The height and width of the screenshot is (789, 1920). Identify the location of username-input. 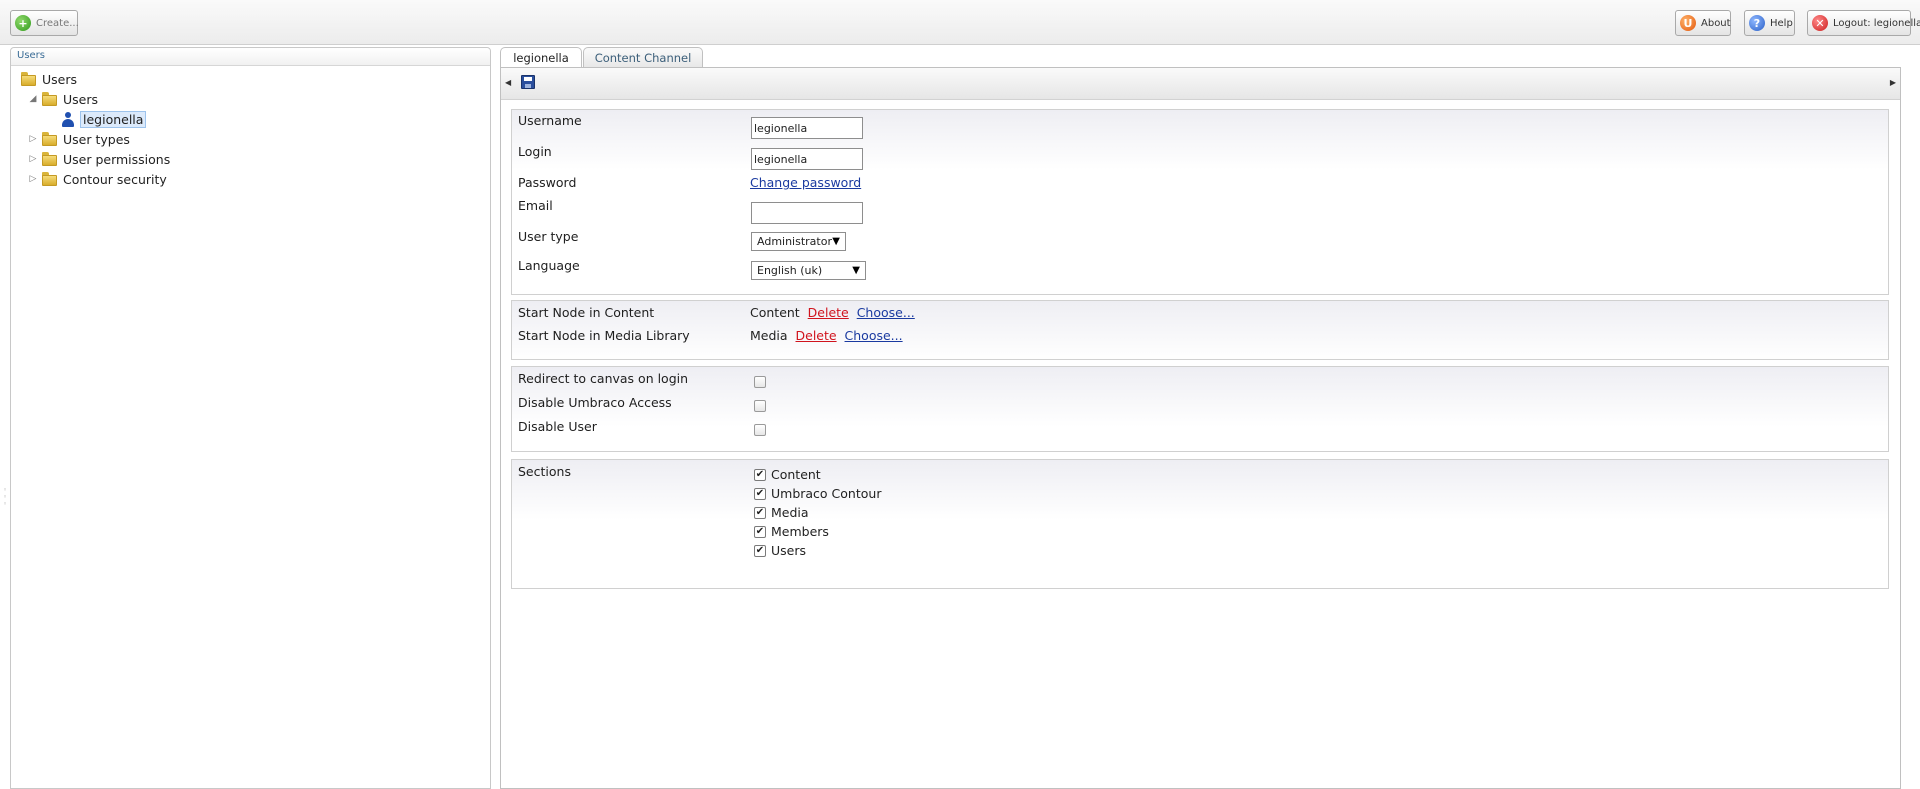
(807, 128).